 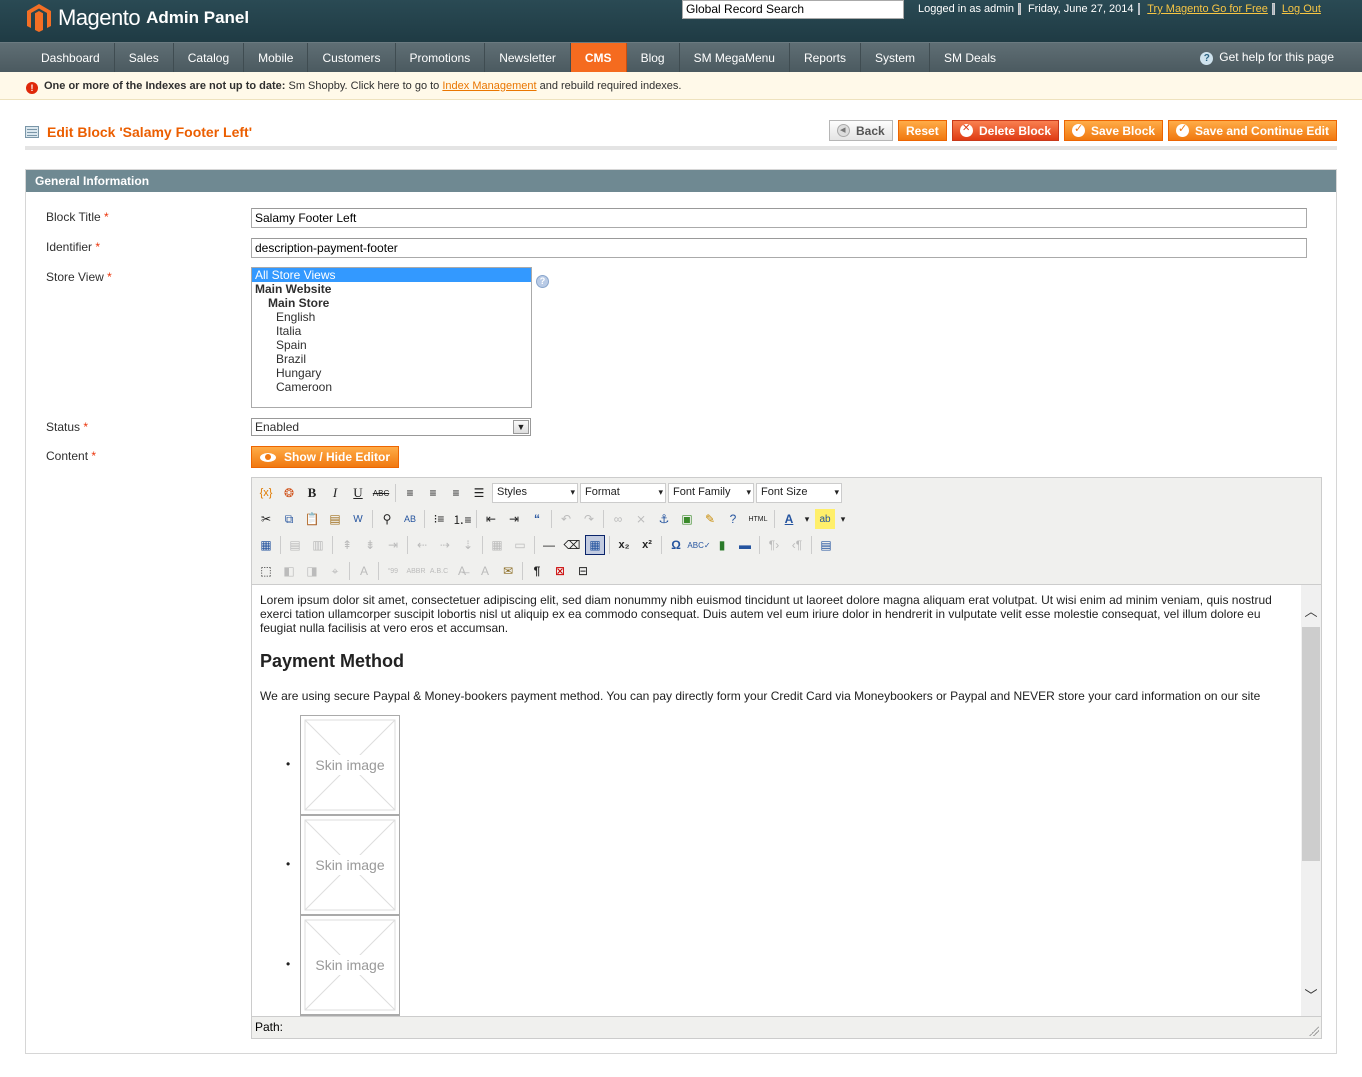 I want to click on special-char-icon: Ω, so click(x=676, y=545).